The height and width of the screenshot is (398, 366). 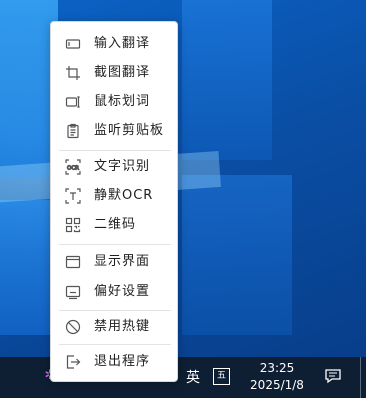 I want to click on menu-item-label: 输入翻译, so click(x=122, y=43).